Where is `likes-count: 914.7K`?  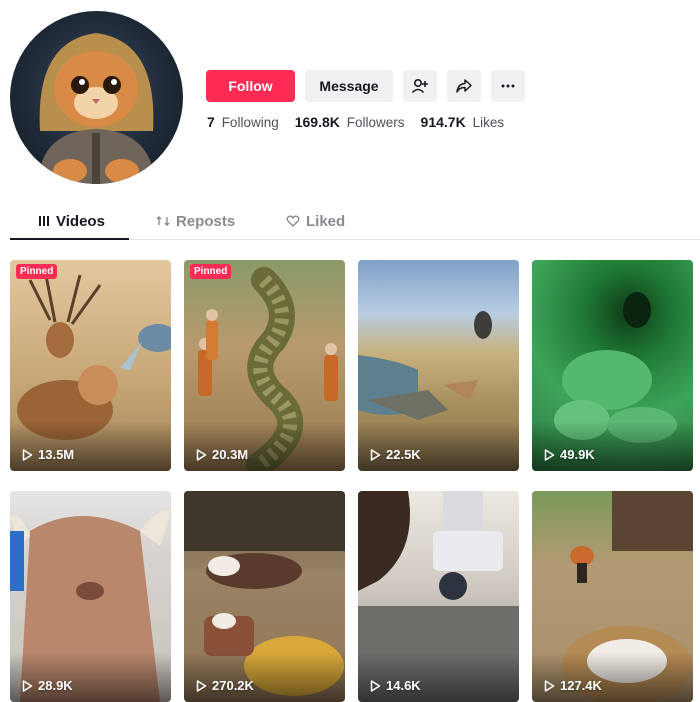
likes-count: 914.7K is located at coordinates (443, 122).